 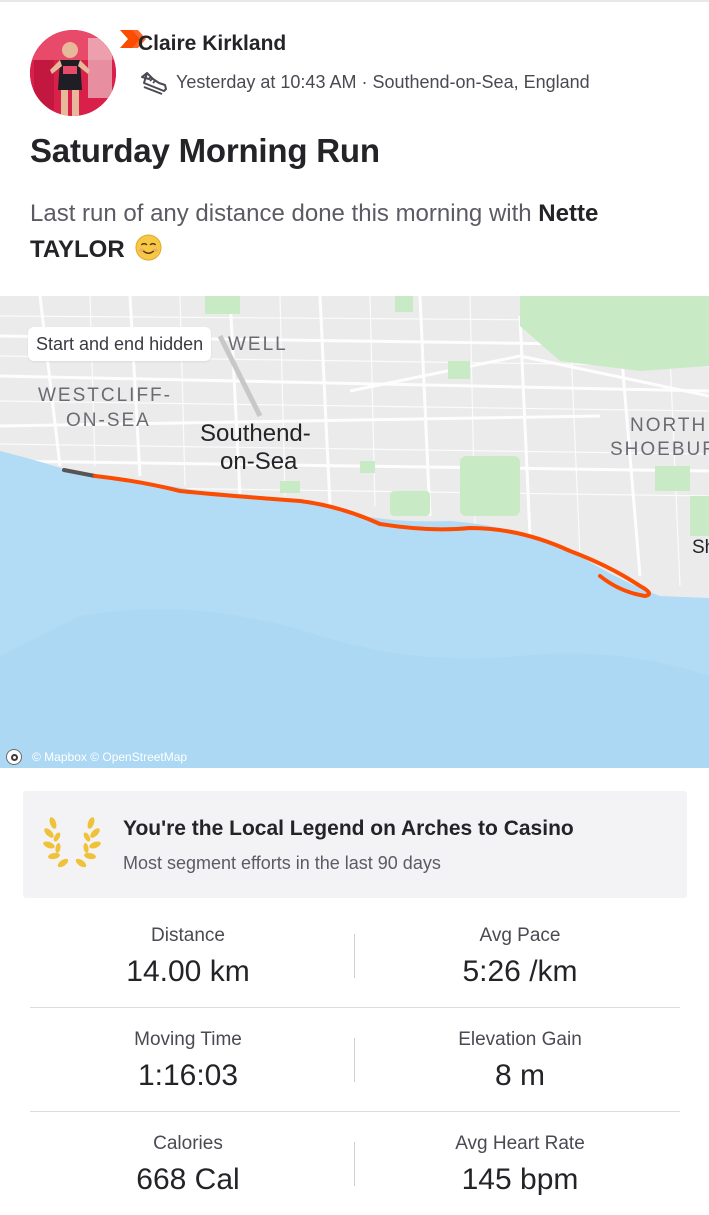 What do you see at coordinates (520, 1143) in the screenshot?
I see `stat-label: Avg Heart Rate` at bounding box center [520, 1143].